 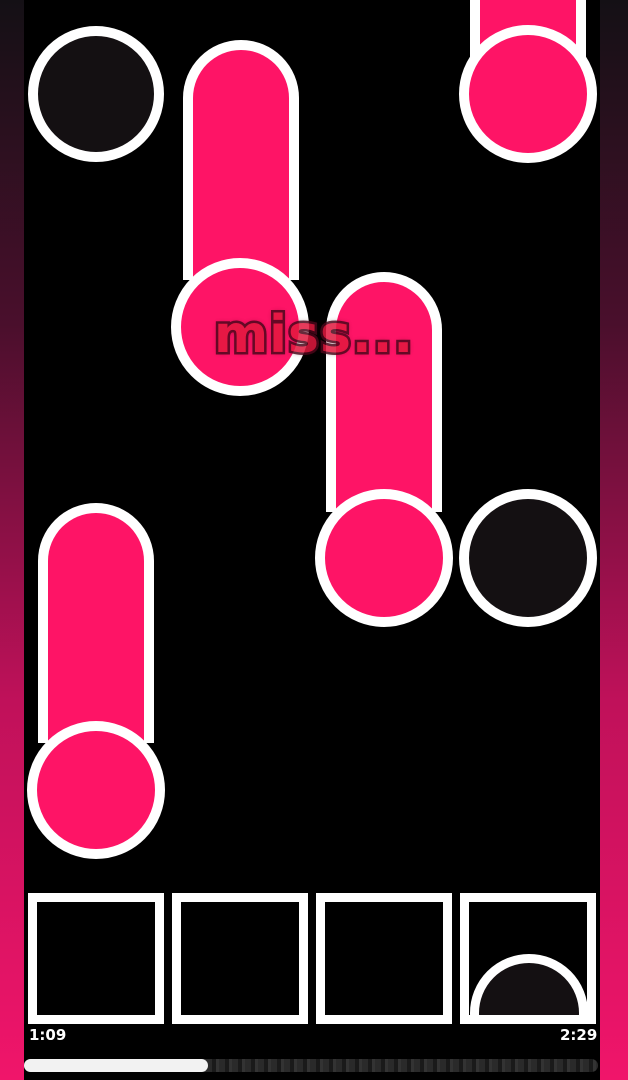 What do you see at coordinates (12, 540) in the screenshot?
I see `left-side-gradient` at bounding box center [12, 540].